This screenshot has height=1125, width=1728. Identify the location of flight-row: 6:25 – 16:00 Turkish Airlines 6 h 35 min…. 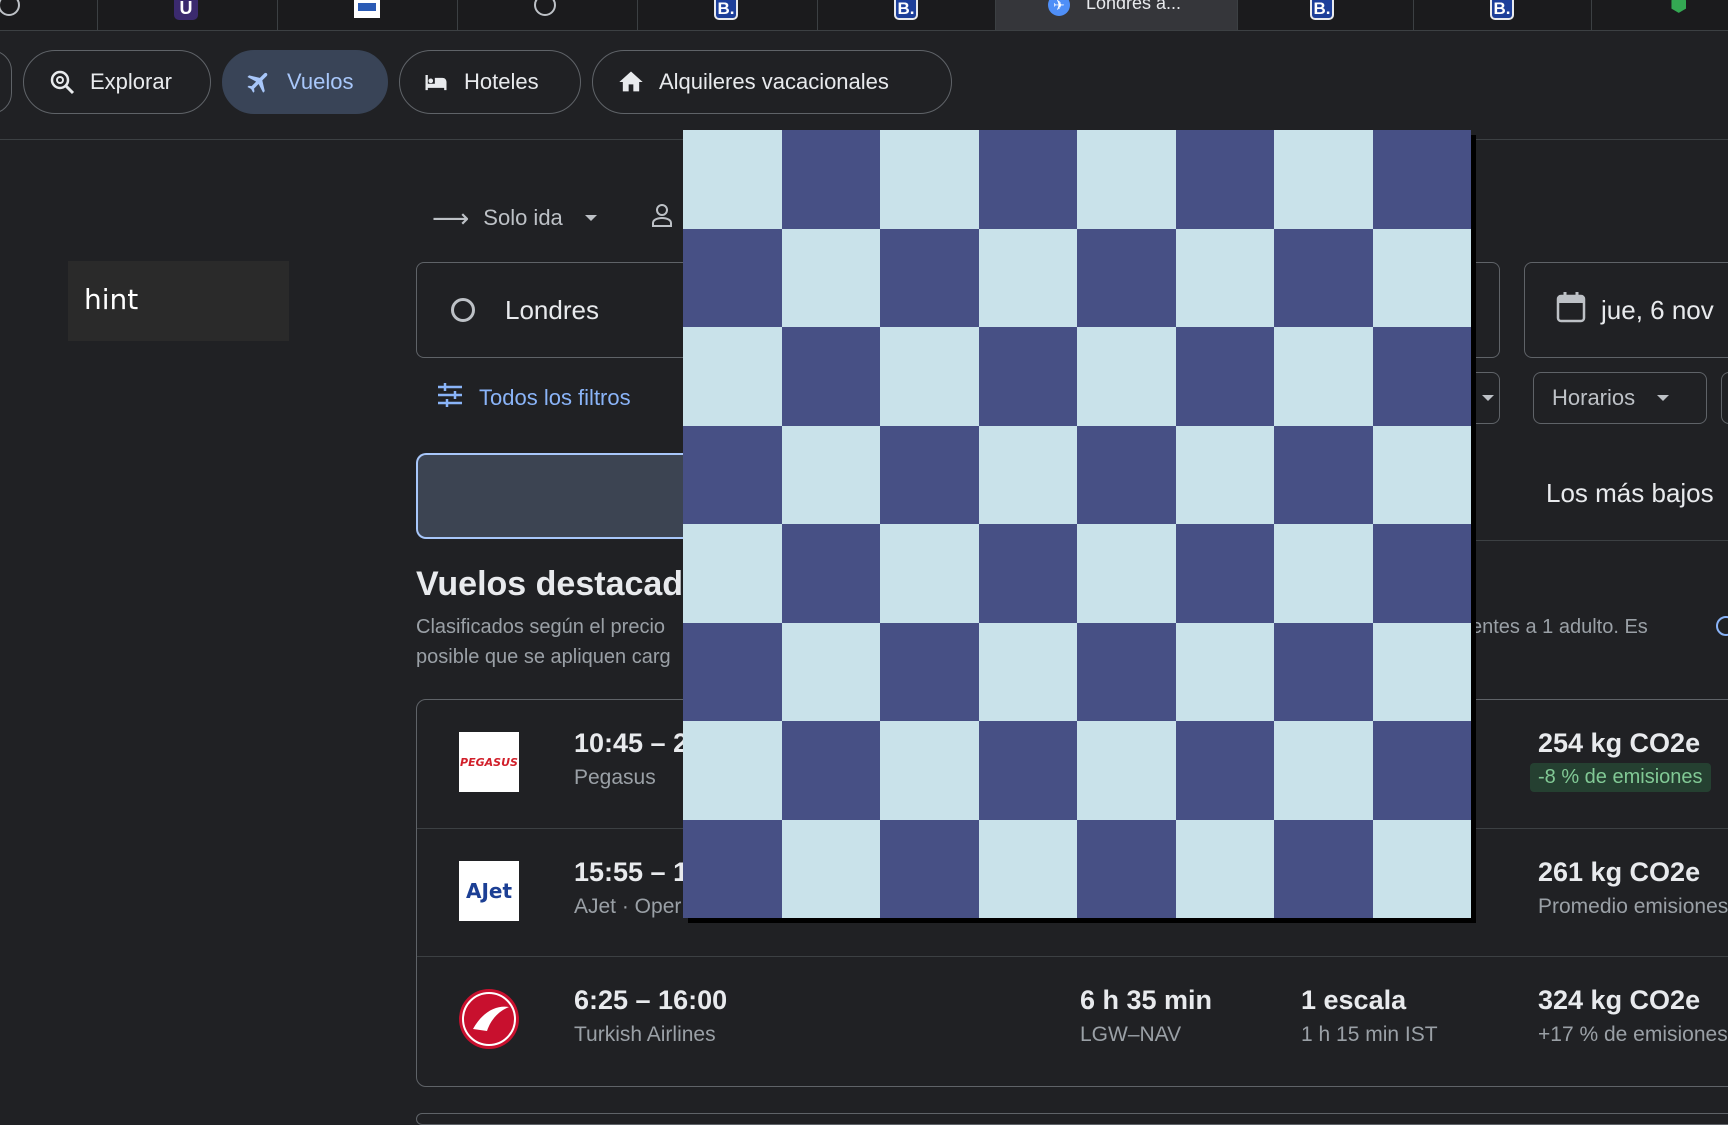
(1072, 1020).